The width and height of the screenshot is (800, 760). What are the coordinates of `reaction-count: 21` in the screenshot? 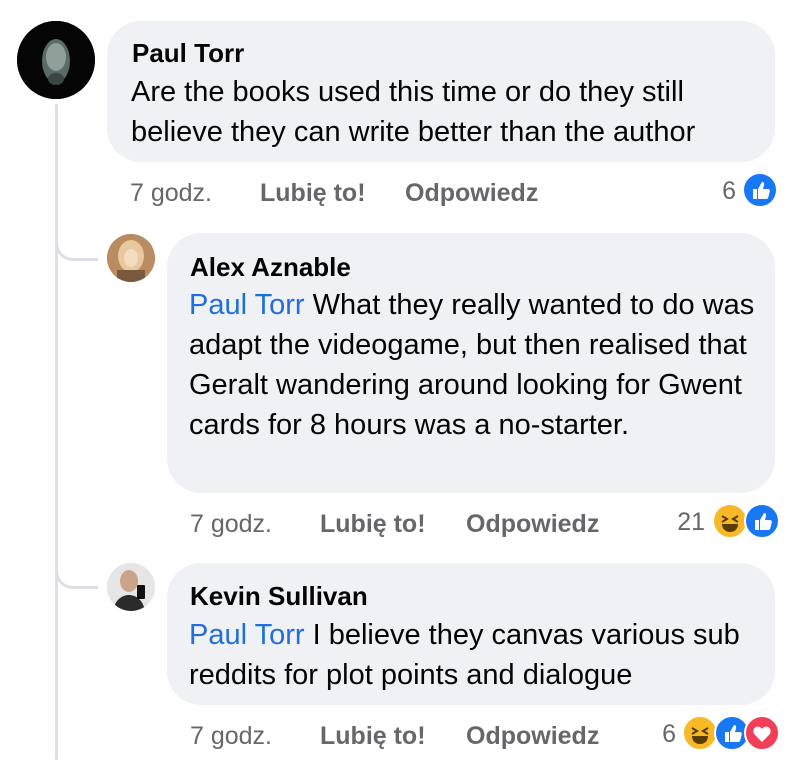 It's located at (685, 522).